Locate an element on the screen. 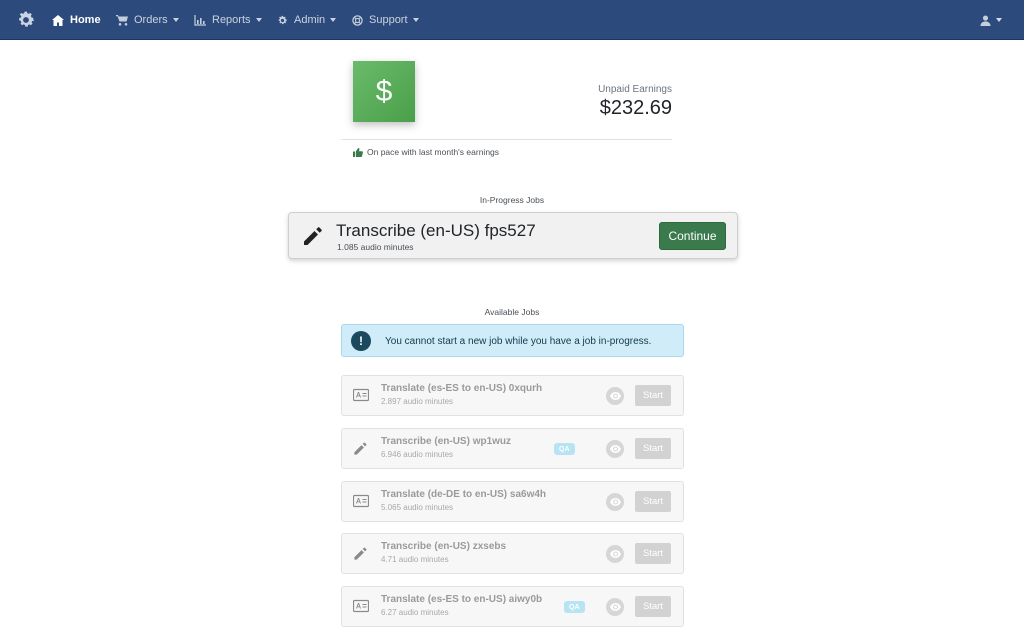 This screenshot has width=1024, height=634. nav-home: Home is located at coordinates (76, 20).